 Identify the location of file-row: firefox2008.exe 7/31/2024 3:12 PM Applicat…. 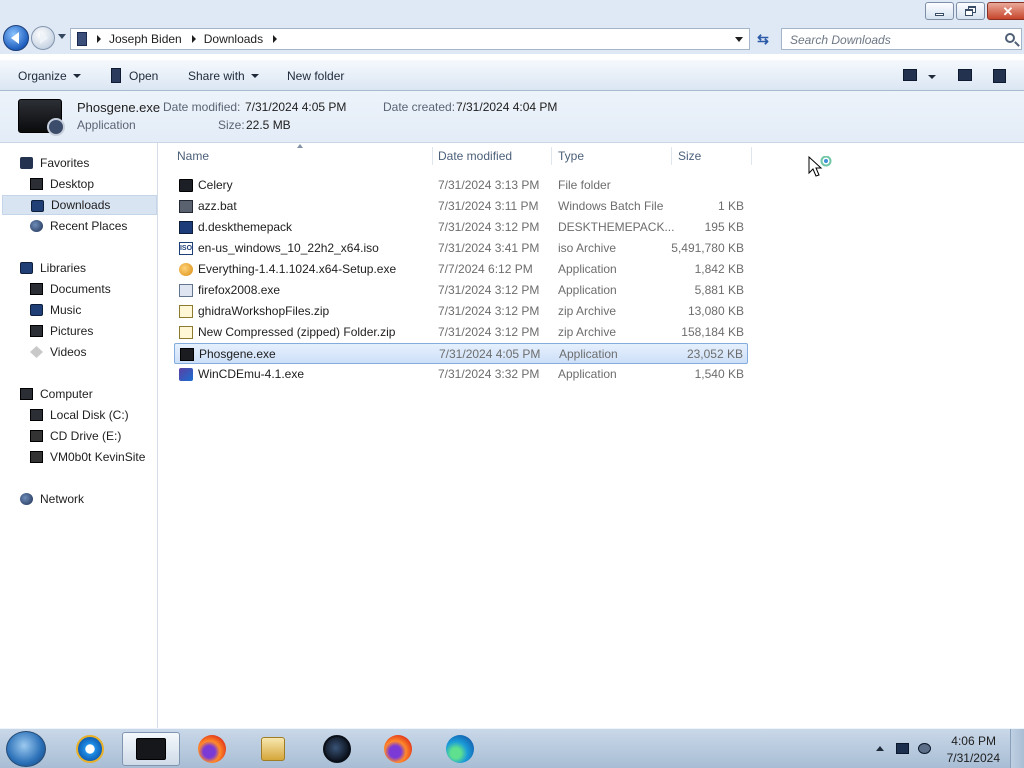
(461, 290).